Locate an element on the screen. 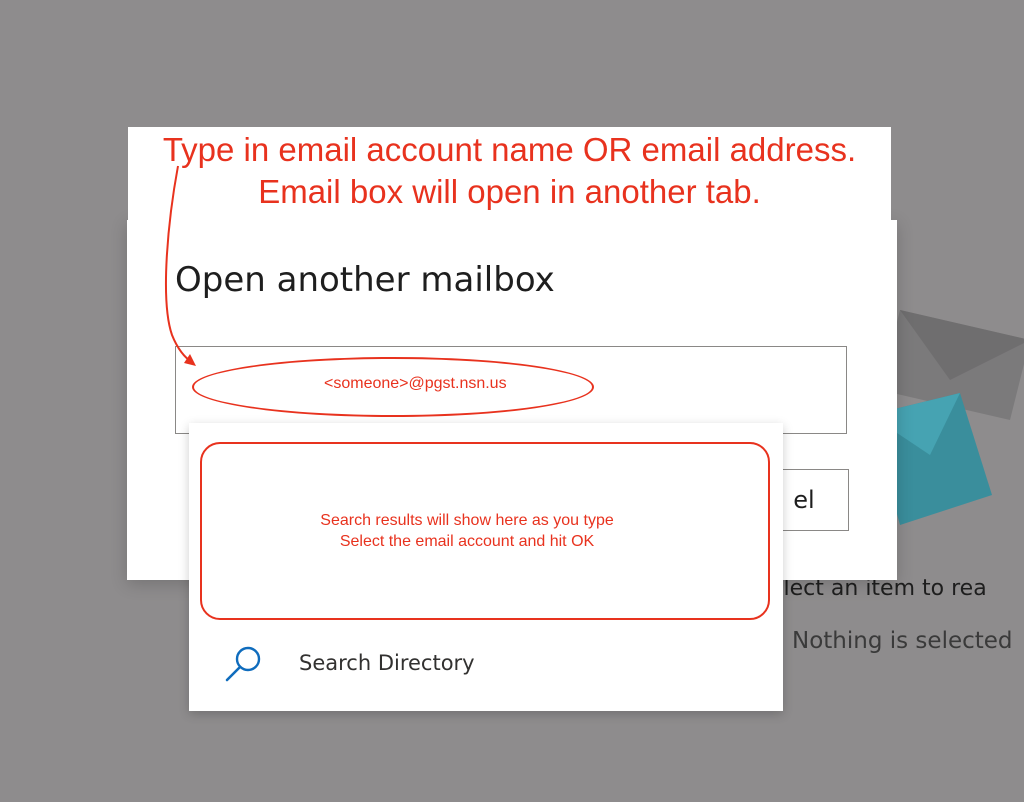 The width and height of the screenshot is (1024, 802). input-value: <someone>@pgst.nsn.us is located at coordinates (415, 383).